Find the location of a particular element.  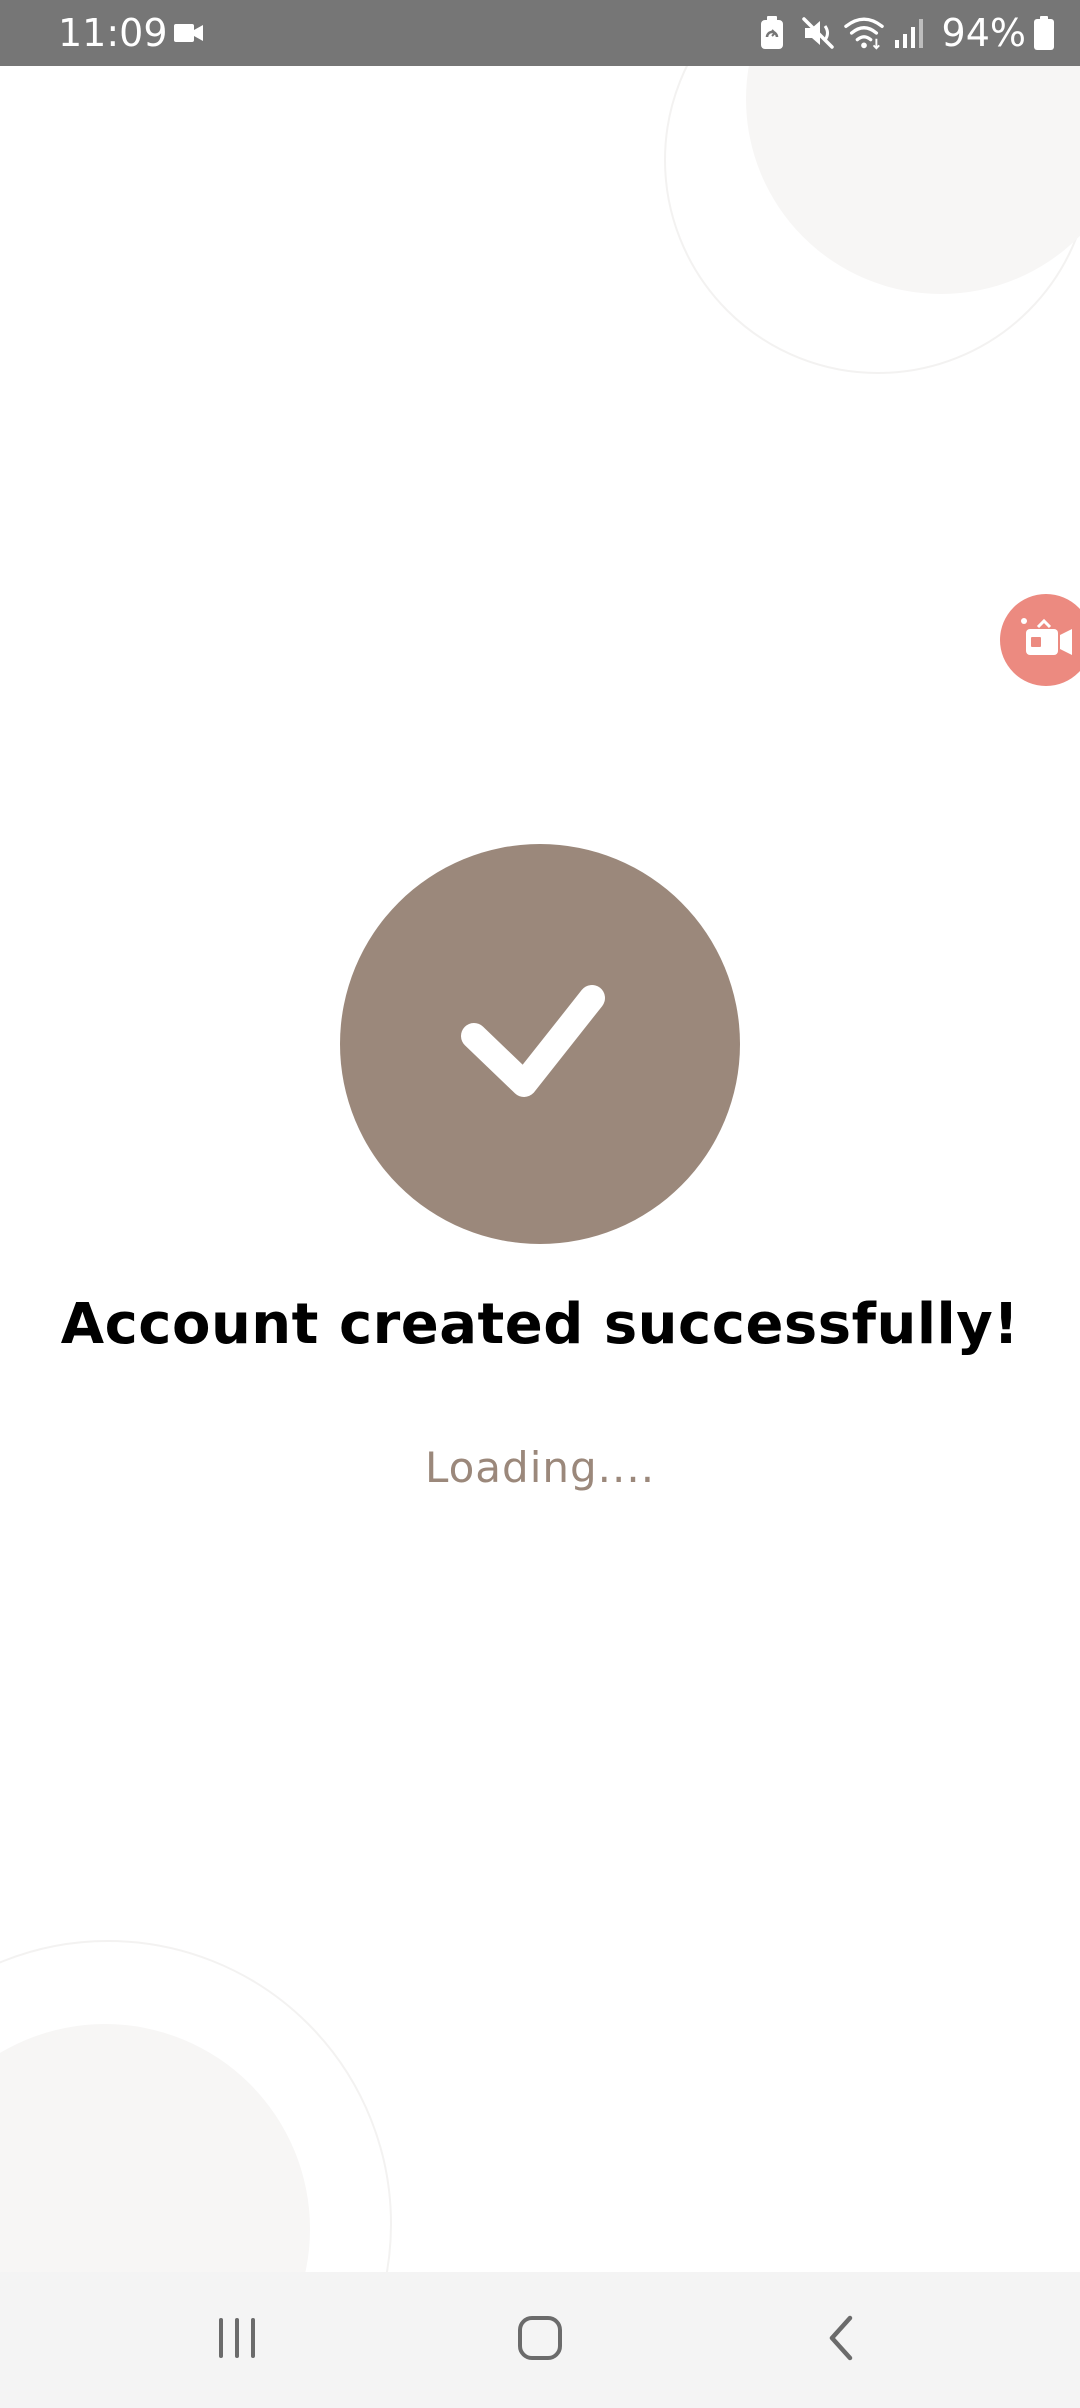

status-icons: 94% is located at coordinates (904, 33).